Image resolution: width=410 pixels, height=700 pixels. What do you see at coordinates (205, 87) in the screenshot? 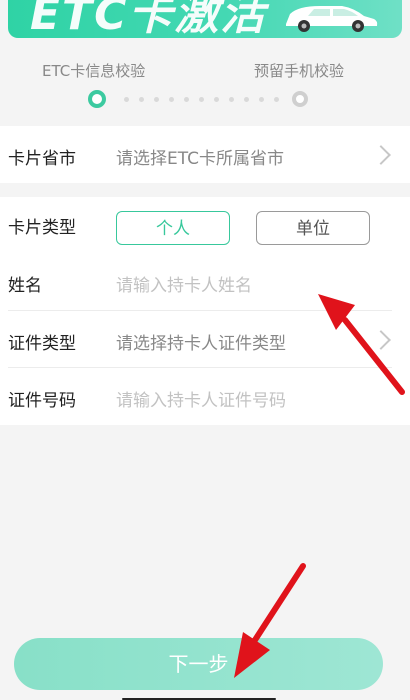
I see `progress-steps: ETC卡信息校验 预留手机校验` at bounding box center [205, 87].